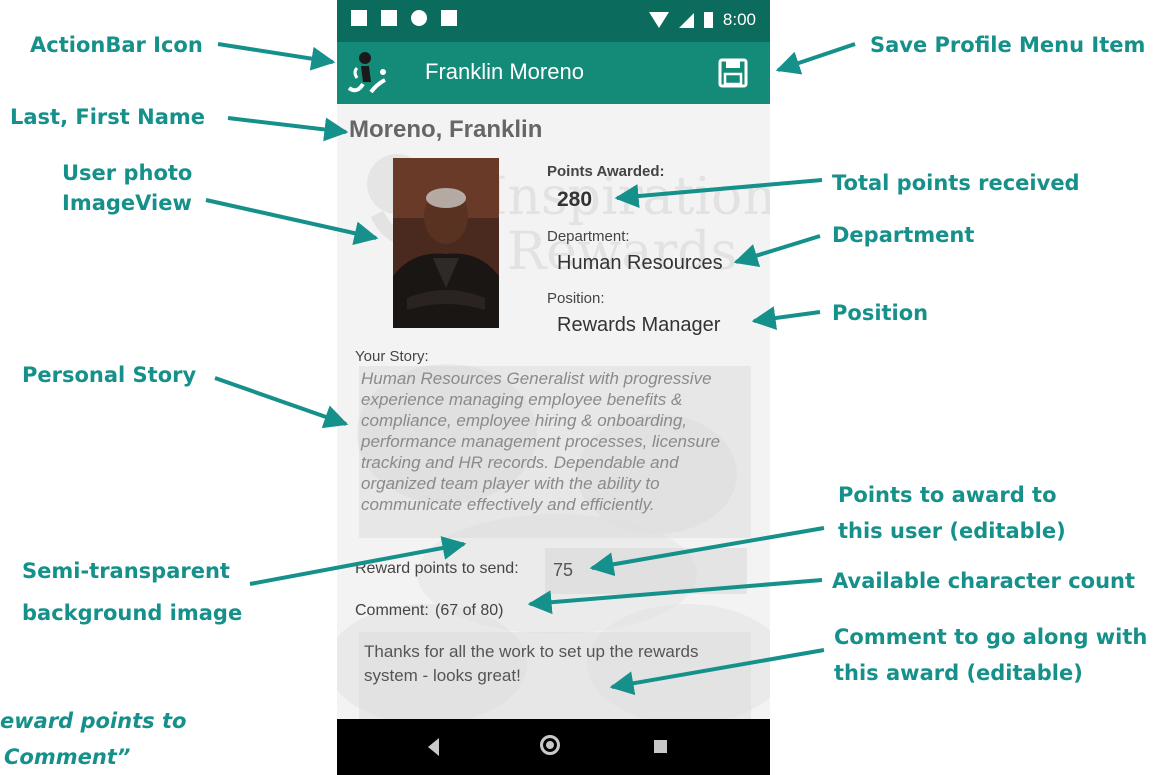 The width and height of the screenshot is (1174, 775). What do you see at coordinates (739, 19) in the screenshot?
I see `status-time: 8:00` at bounding box center [739, 19].